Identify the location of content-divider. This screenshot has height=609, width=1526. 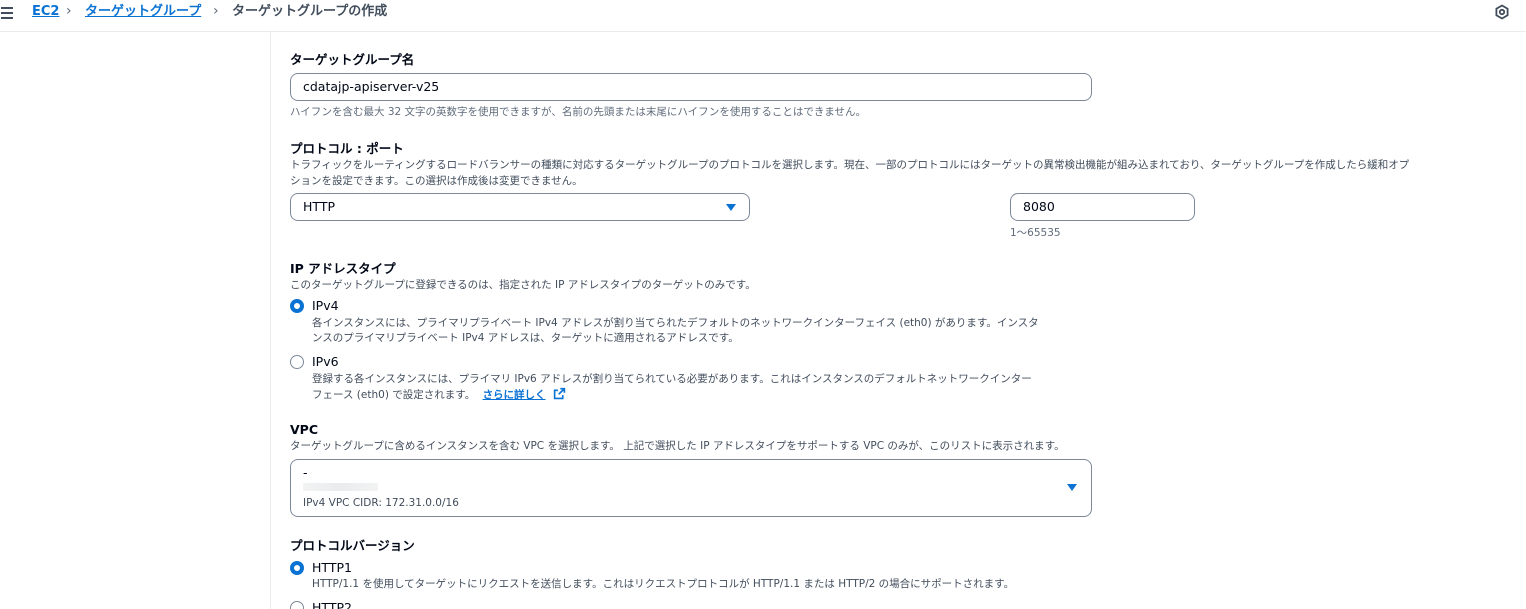
(270, 320).